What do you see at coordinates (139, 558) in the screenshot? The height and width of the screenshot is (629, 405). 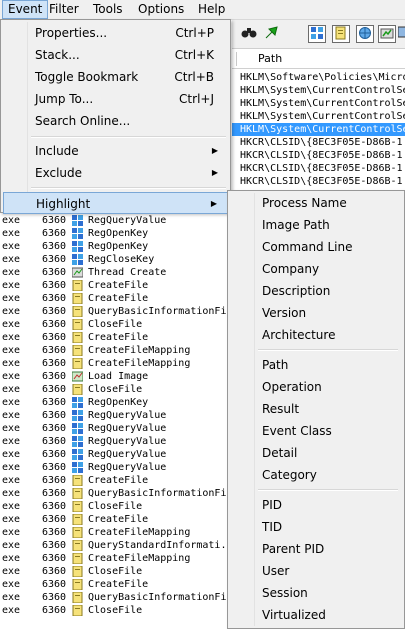 I see `operation-cell: CreateFileMapping` at bounding box center [139, 558].